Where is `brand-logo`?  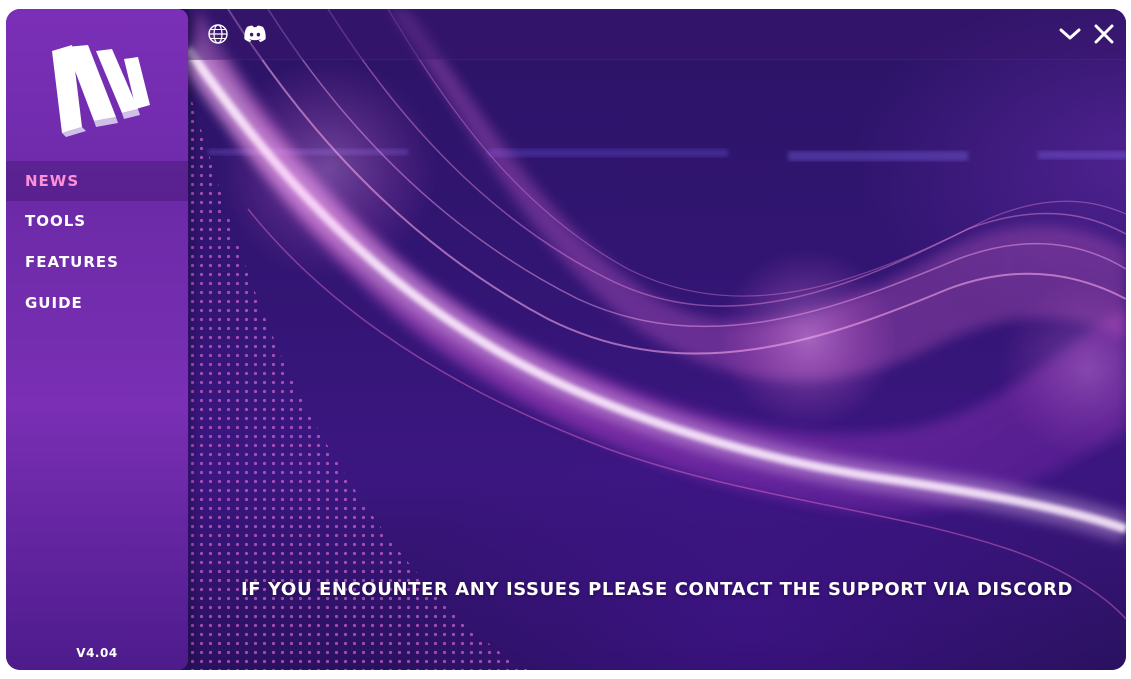 brand-logo is located at coordinates (101, 91).